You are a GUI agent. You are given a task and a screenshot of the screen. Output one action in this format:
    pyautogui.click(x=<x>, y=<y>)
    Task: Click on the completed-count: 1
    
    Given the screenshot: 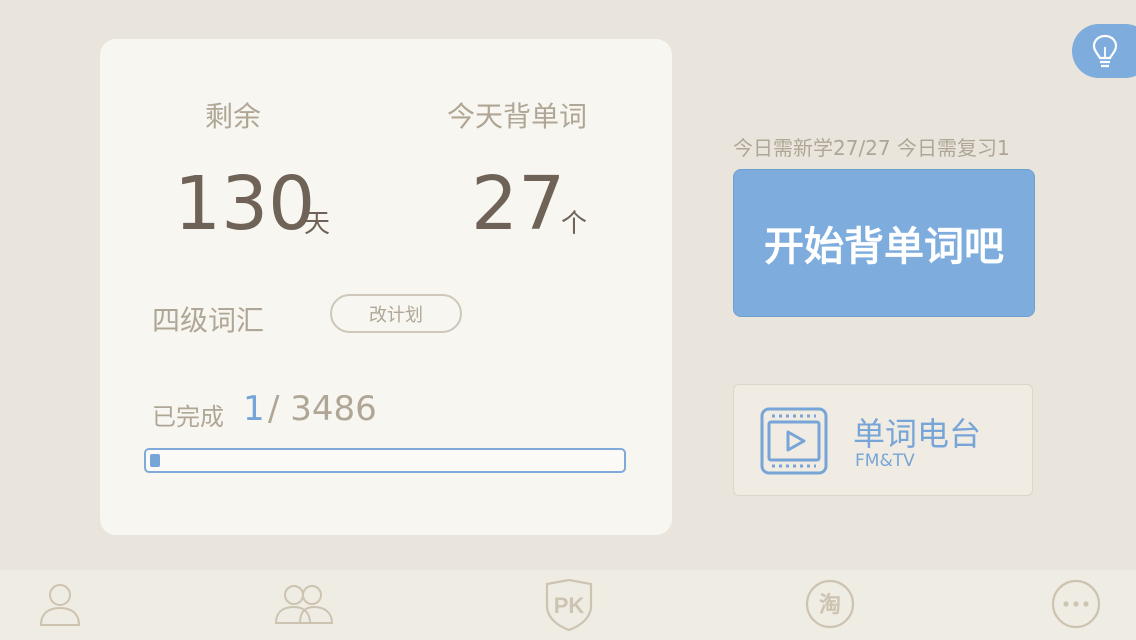 What is the action you would take?
    pyautogui.click(x=254, y=409)
    